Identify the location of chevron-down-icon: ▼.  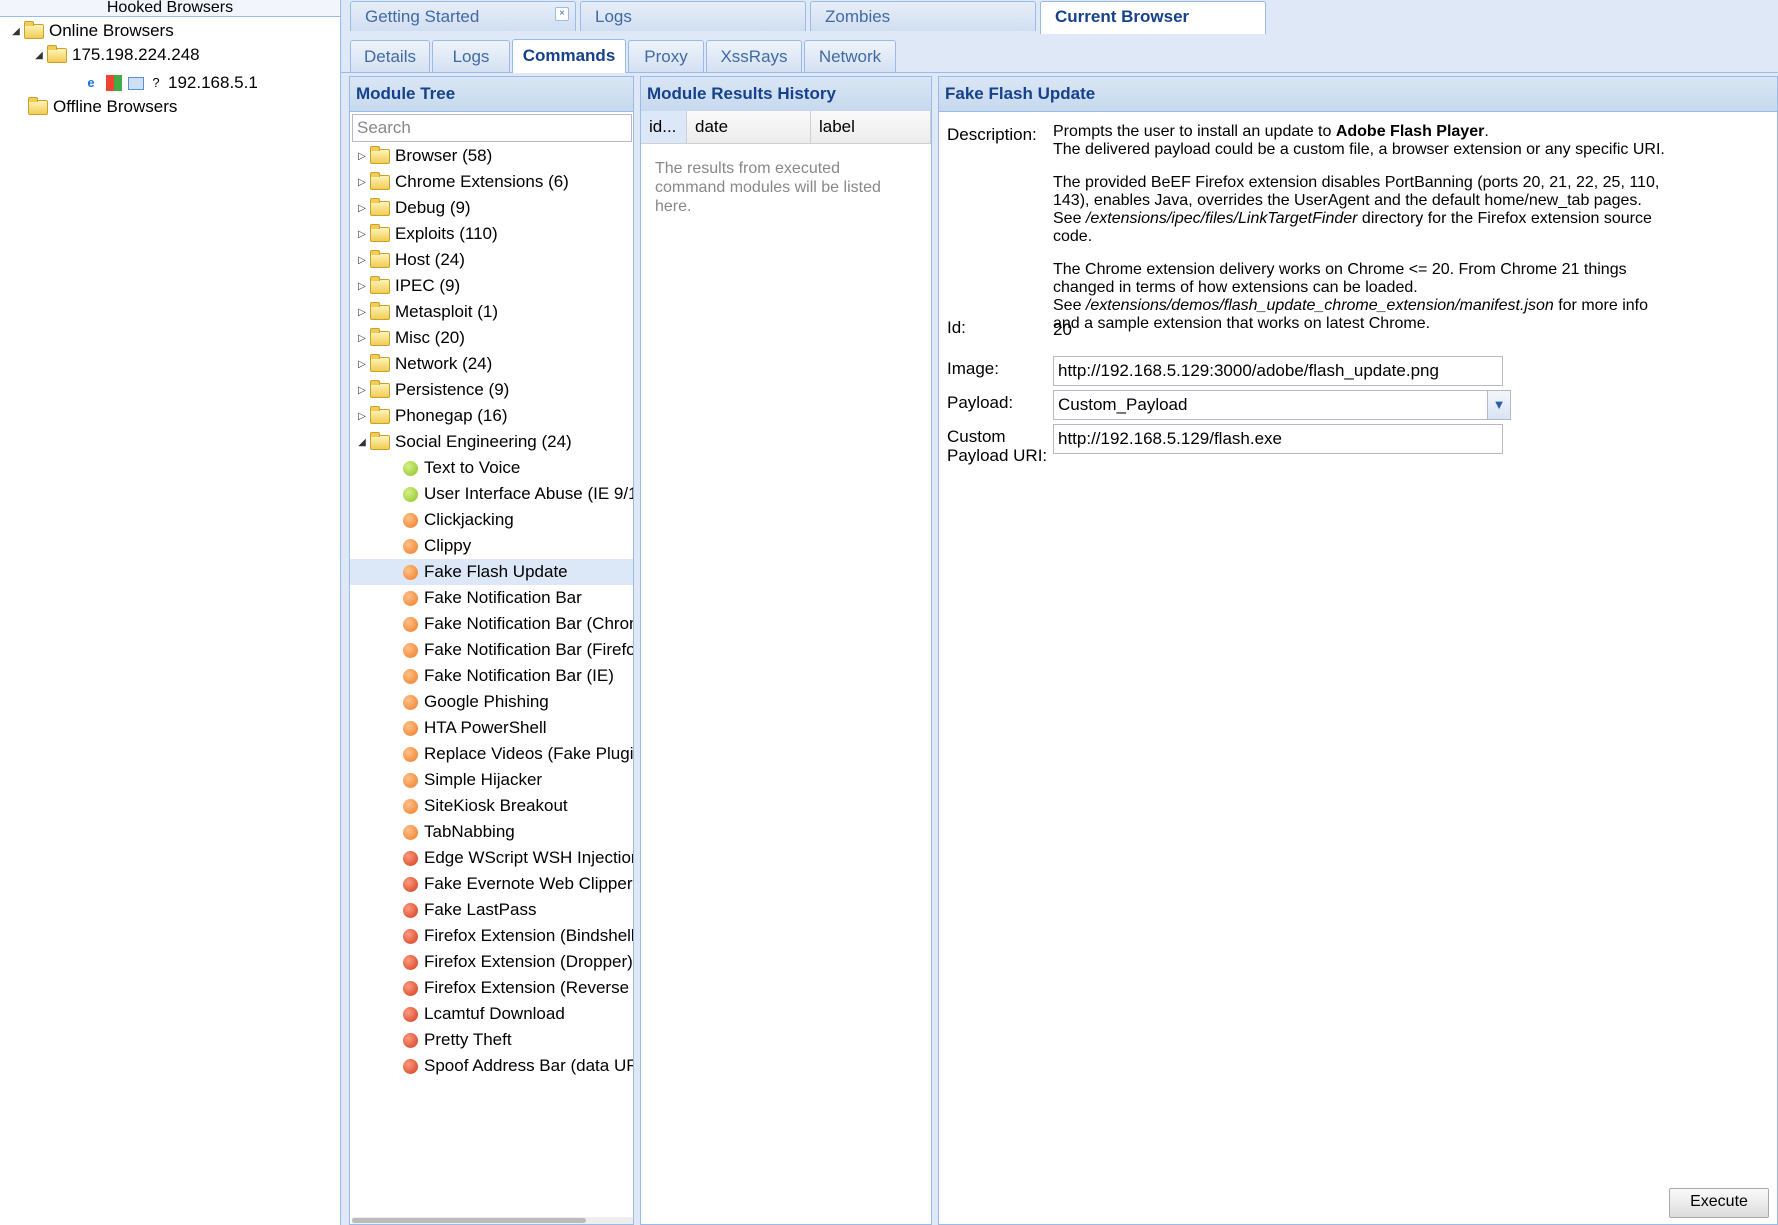
(1499, 405).